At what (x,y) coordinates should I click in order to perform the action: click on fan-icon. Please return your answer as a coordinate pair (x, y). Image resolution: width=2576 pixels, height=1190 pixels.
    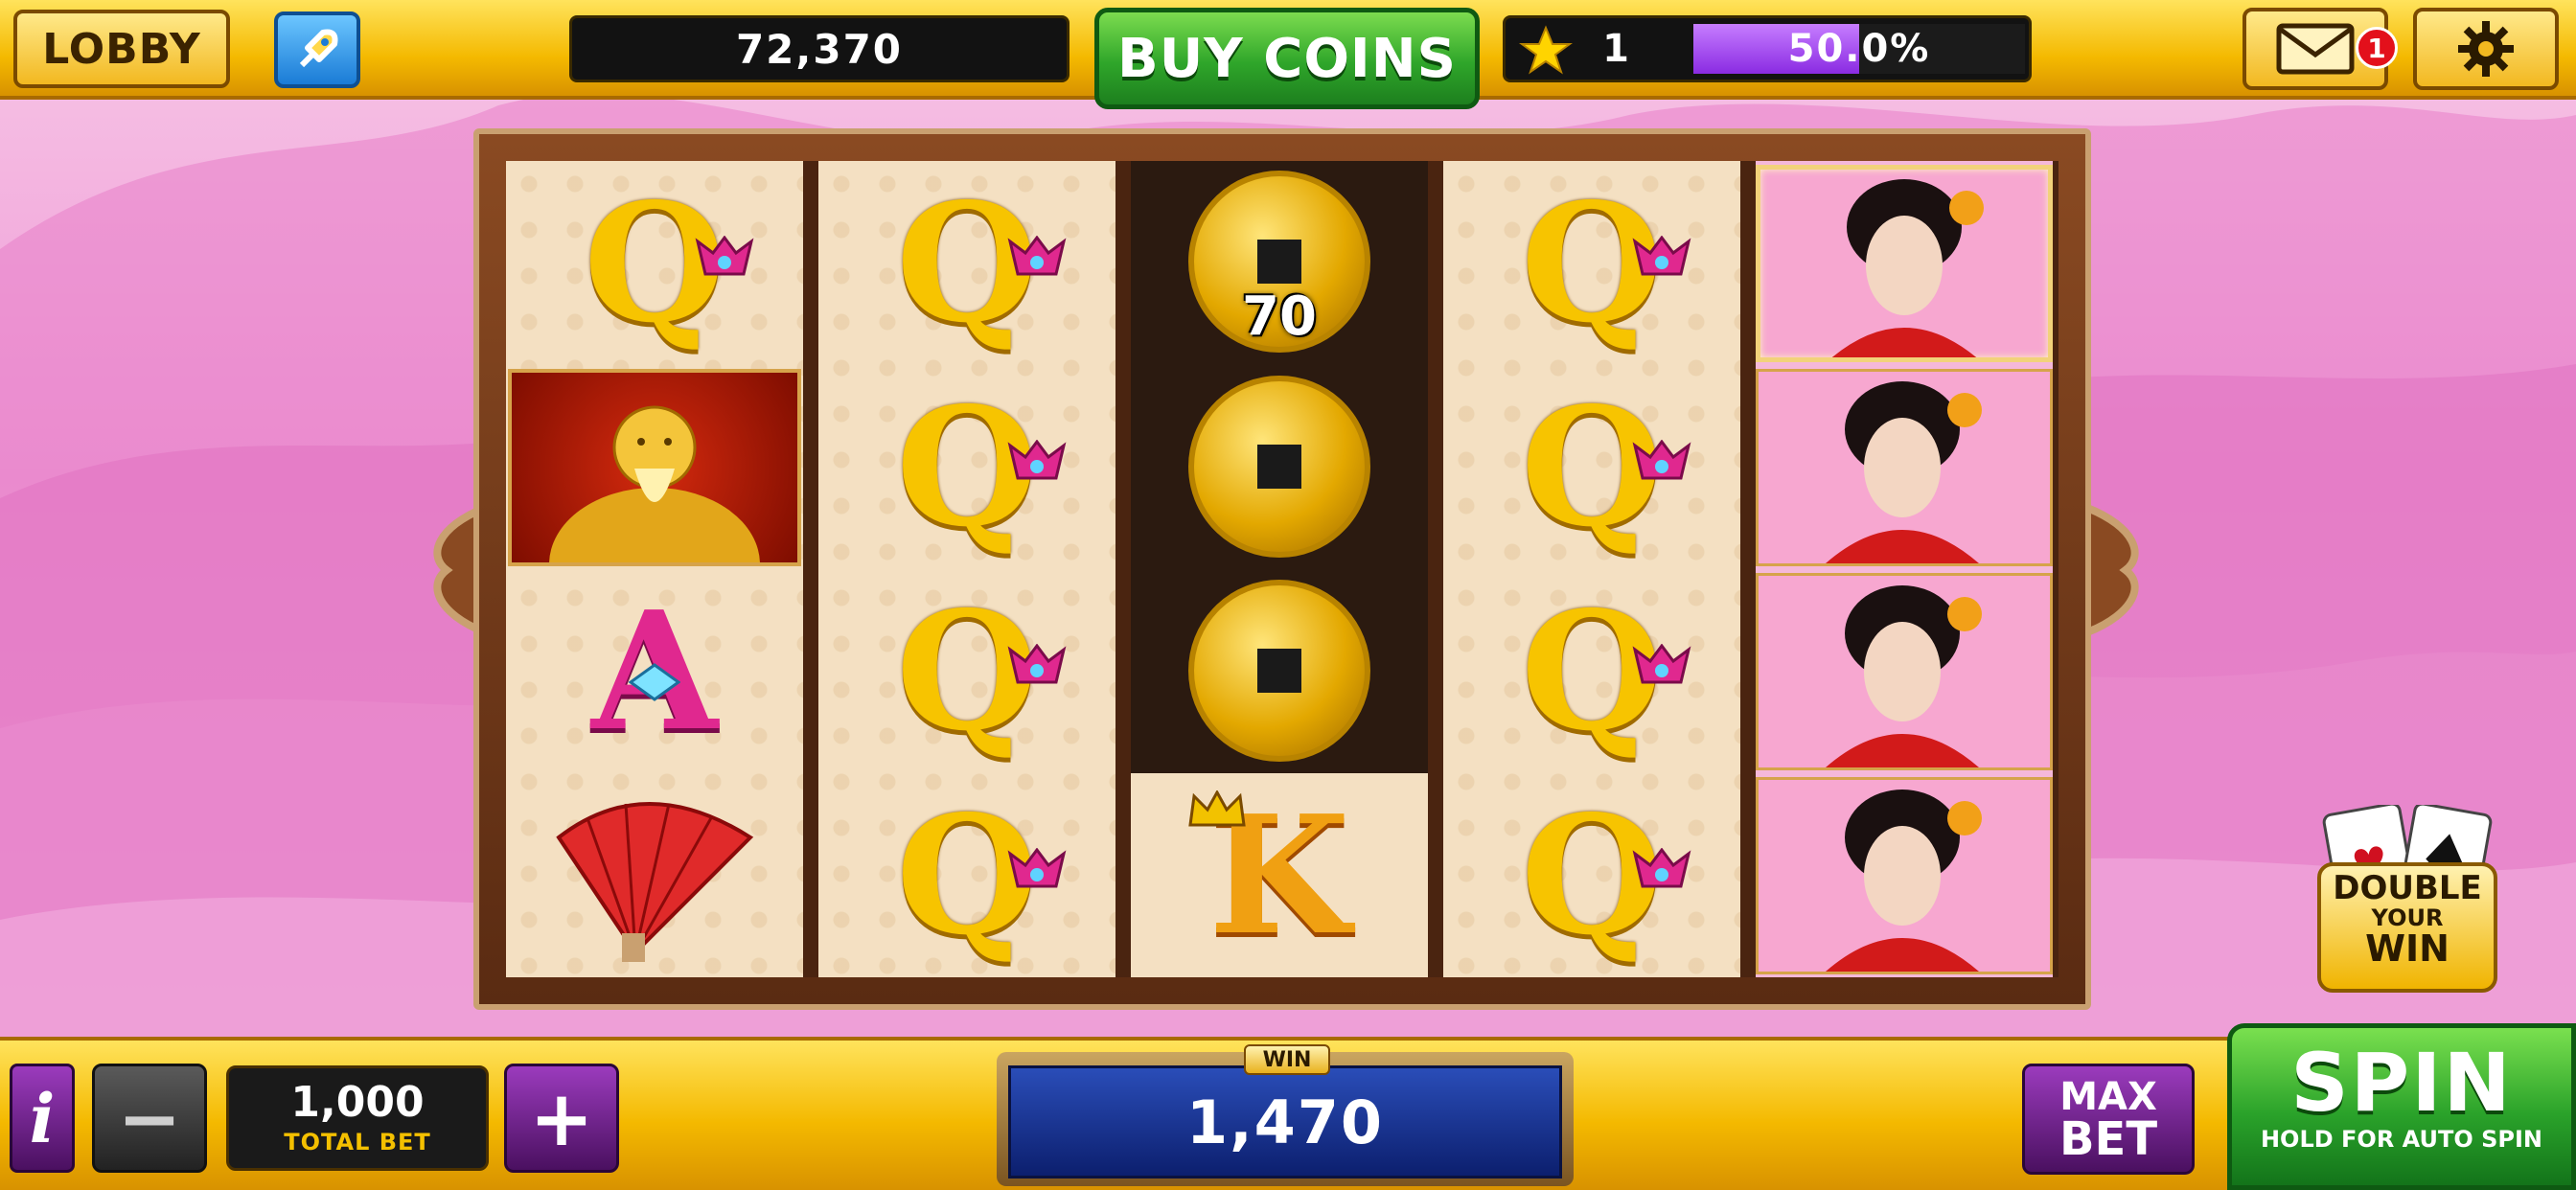
    Looking at the image, I should click on (655, 882).